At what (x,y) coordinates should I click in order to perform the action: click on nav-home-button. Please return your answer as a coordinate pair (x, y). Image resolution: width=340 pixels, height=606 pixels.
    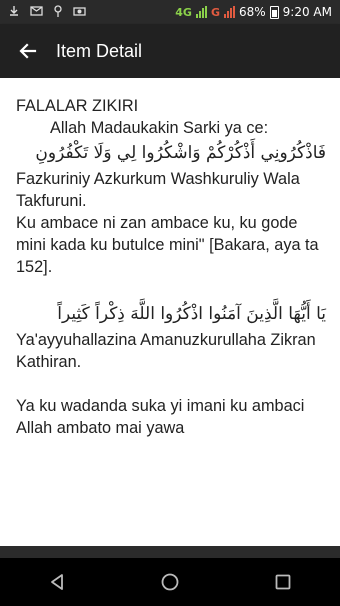
    Looking at the image, I should click on (170, 582).